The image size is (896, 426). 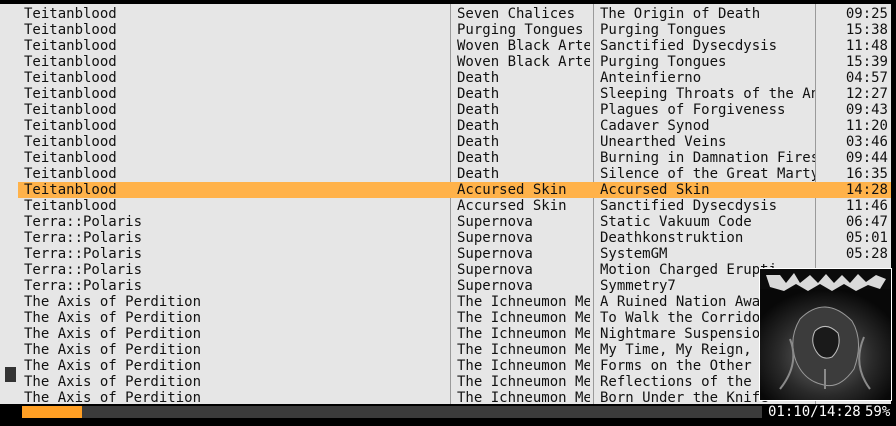 What do you see at coordinates (866, 46) in the screenshot?
I see `track-duration: 11:48` at bounding box center [866, 46].